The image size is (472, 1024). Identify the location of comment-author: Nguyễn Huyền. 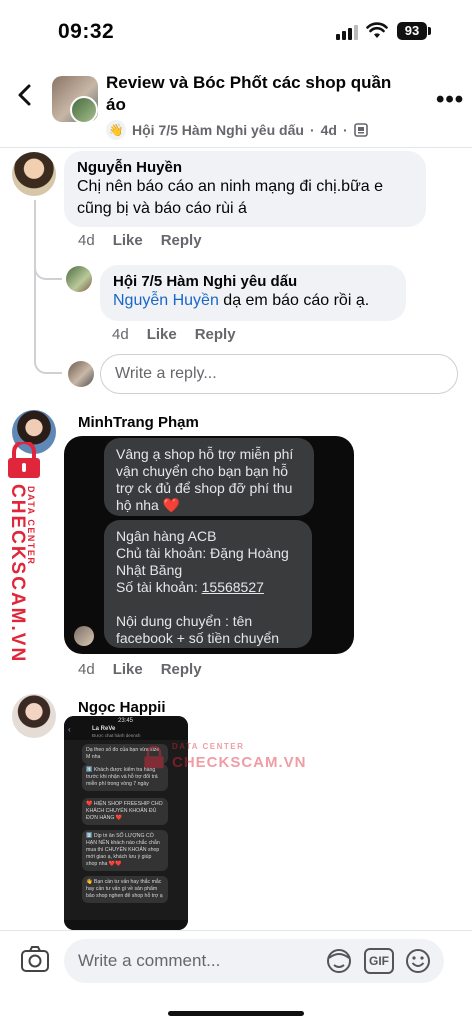
(245, 167).